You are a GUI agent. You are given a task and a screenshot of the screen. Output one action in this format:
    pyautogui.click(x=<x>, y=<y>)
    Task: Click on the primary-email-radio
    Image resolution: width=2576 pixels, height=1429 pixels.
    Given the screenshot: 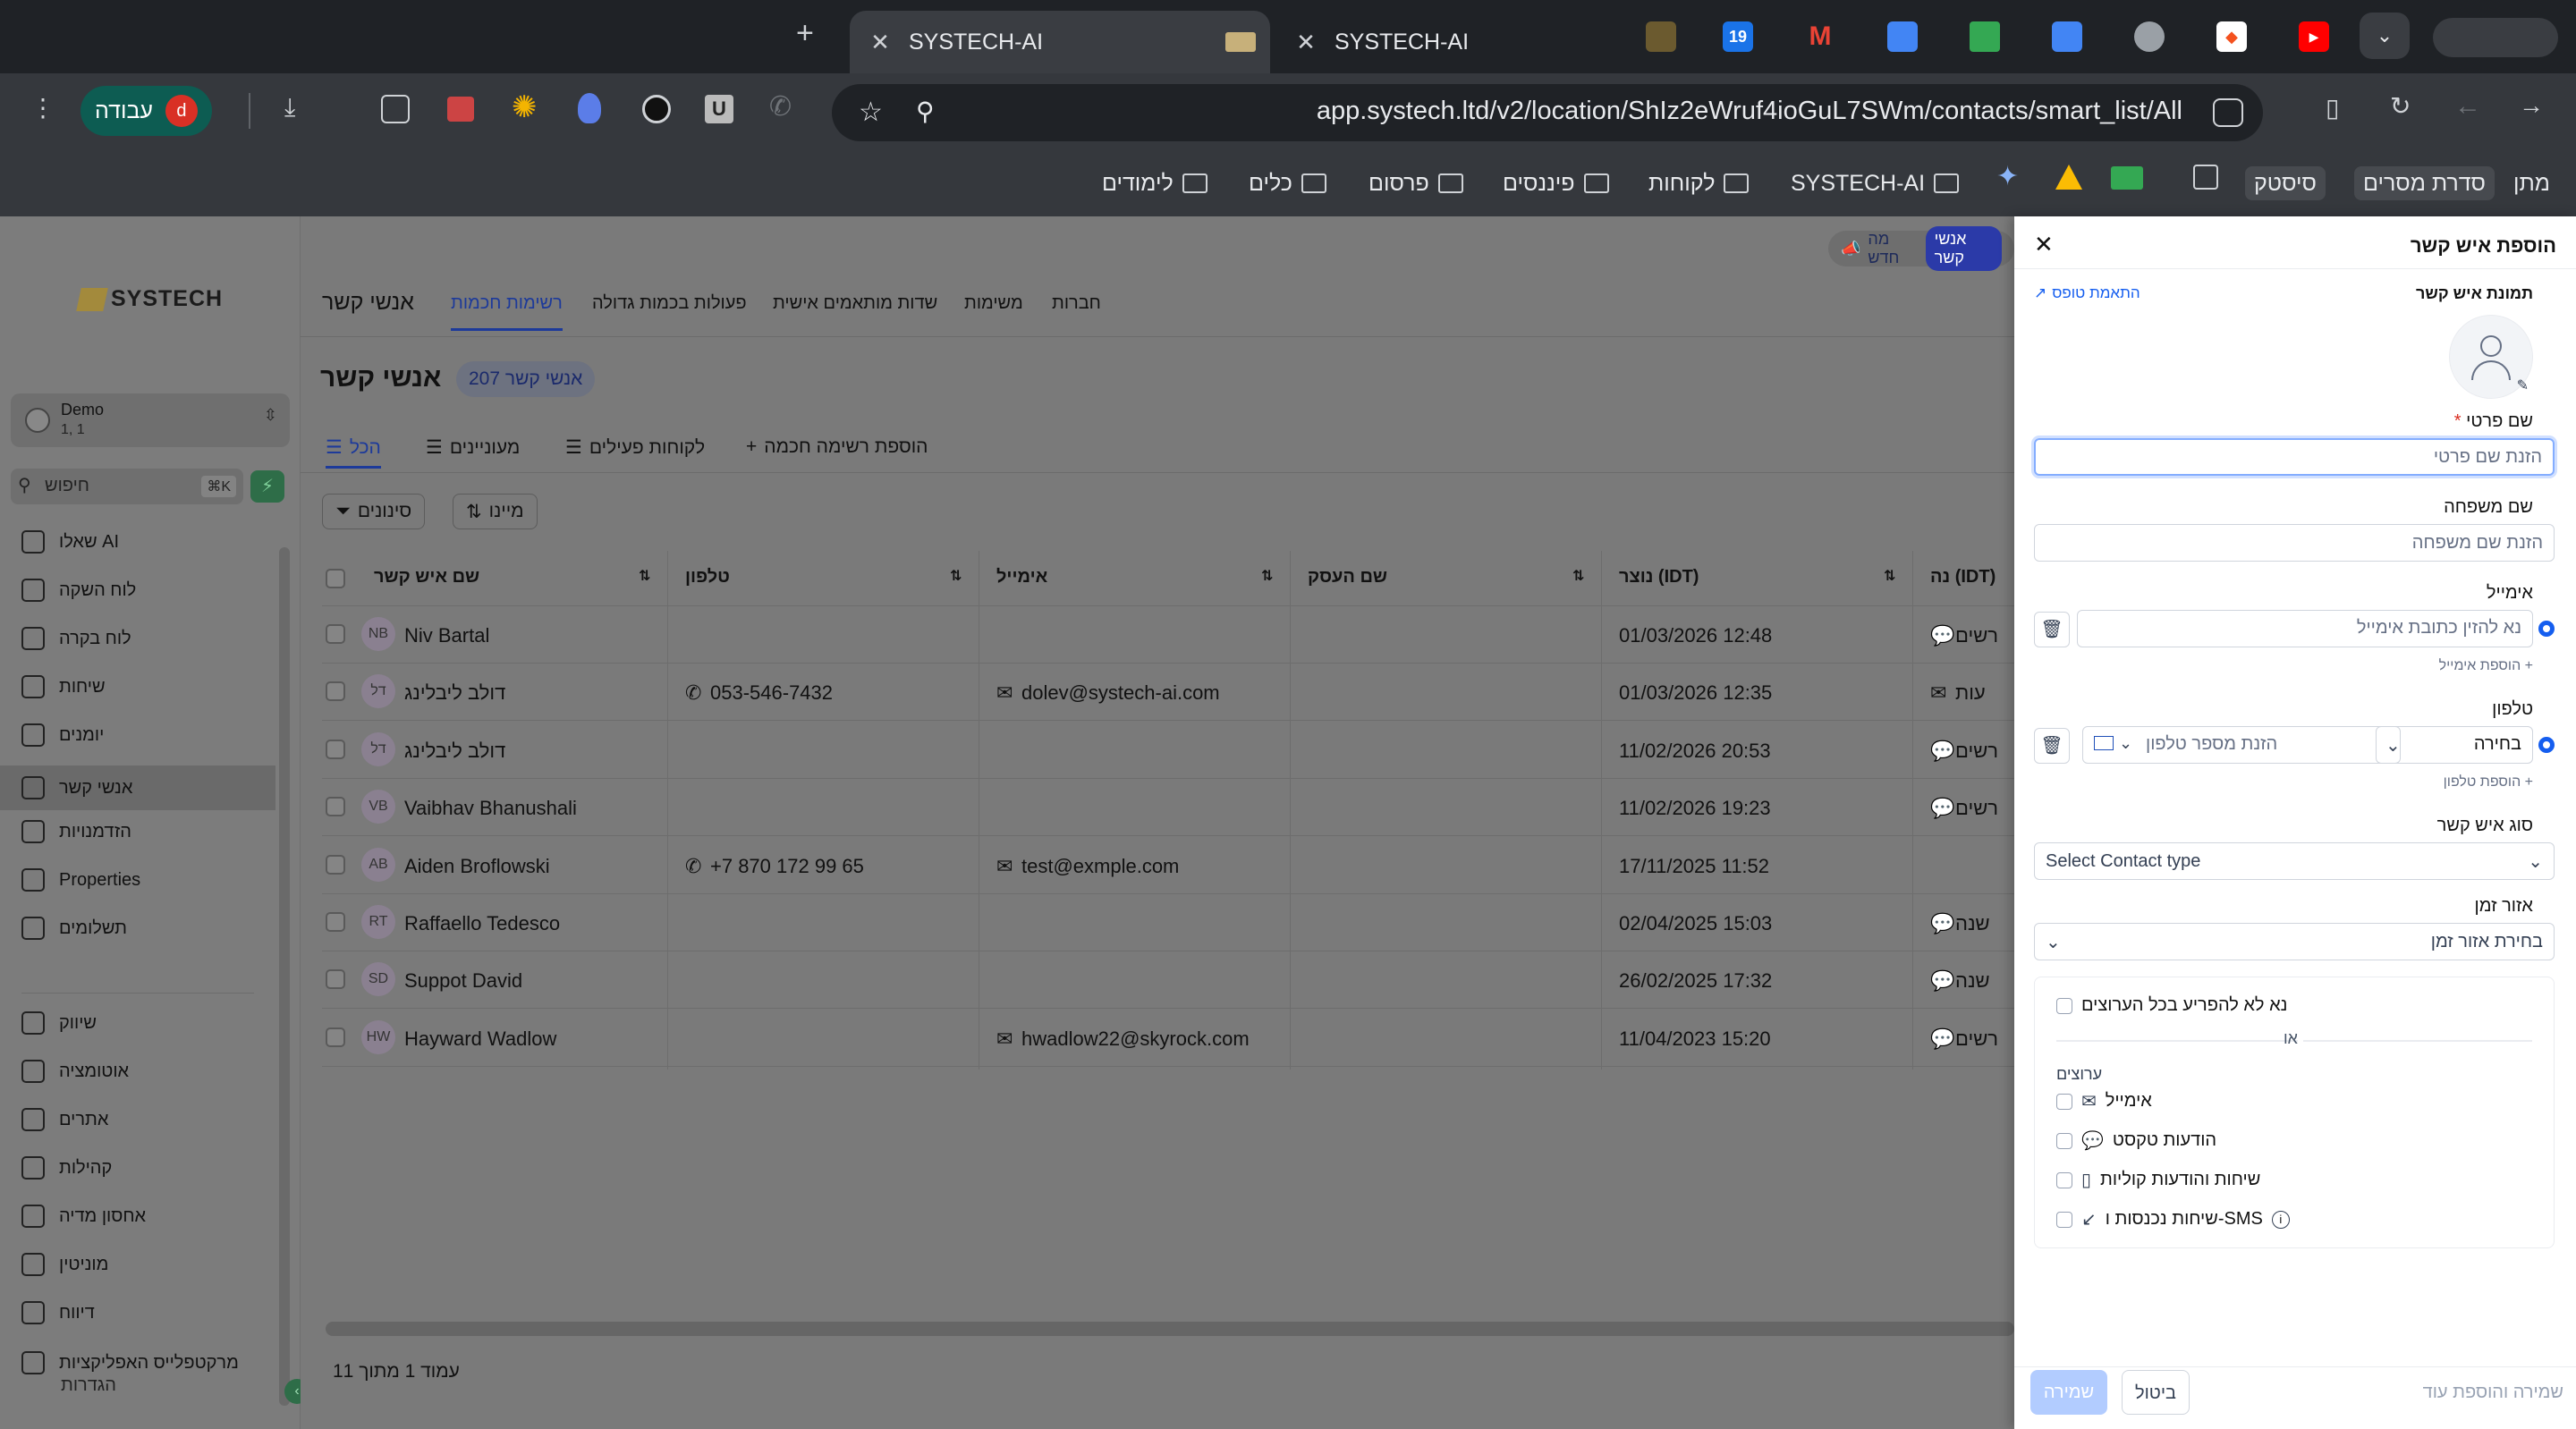 What is the action you would take?
    pyautogui.click(x=2546, y=629)
    